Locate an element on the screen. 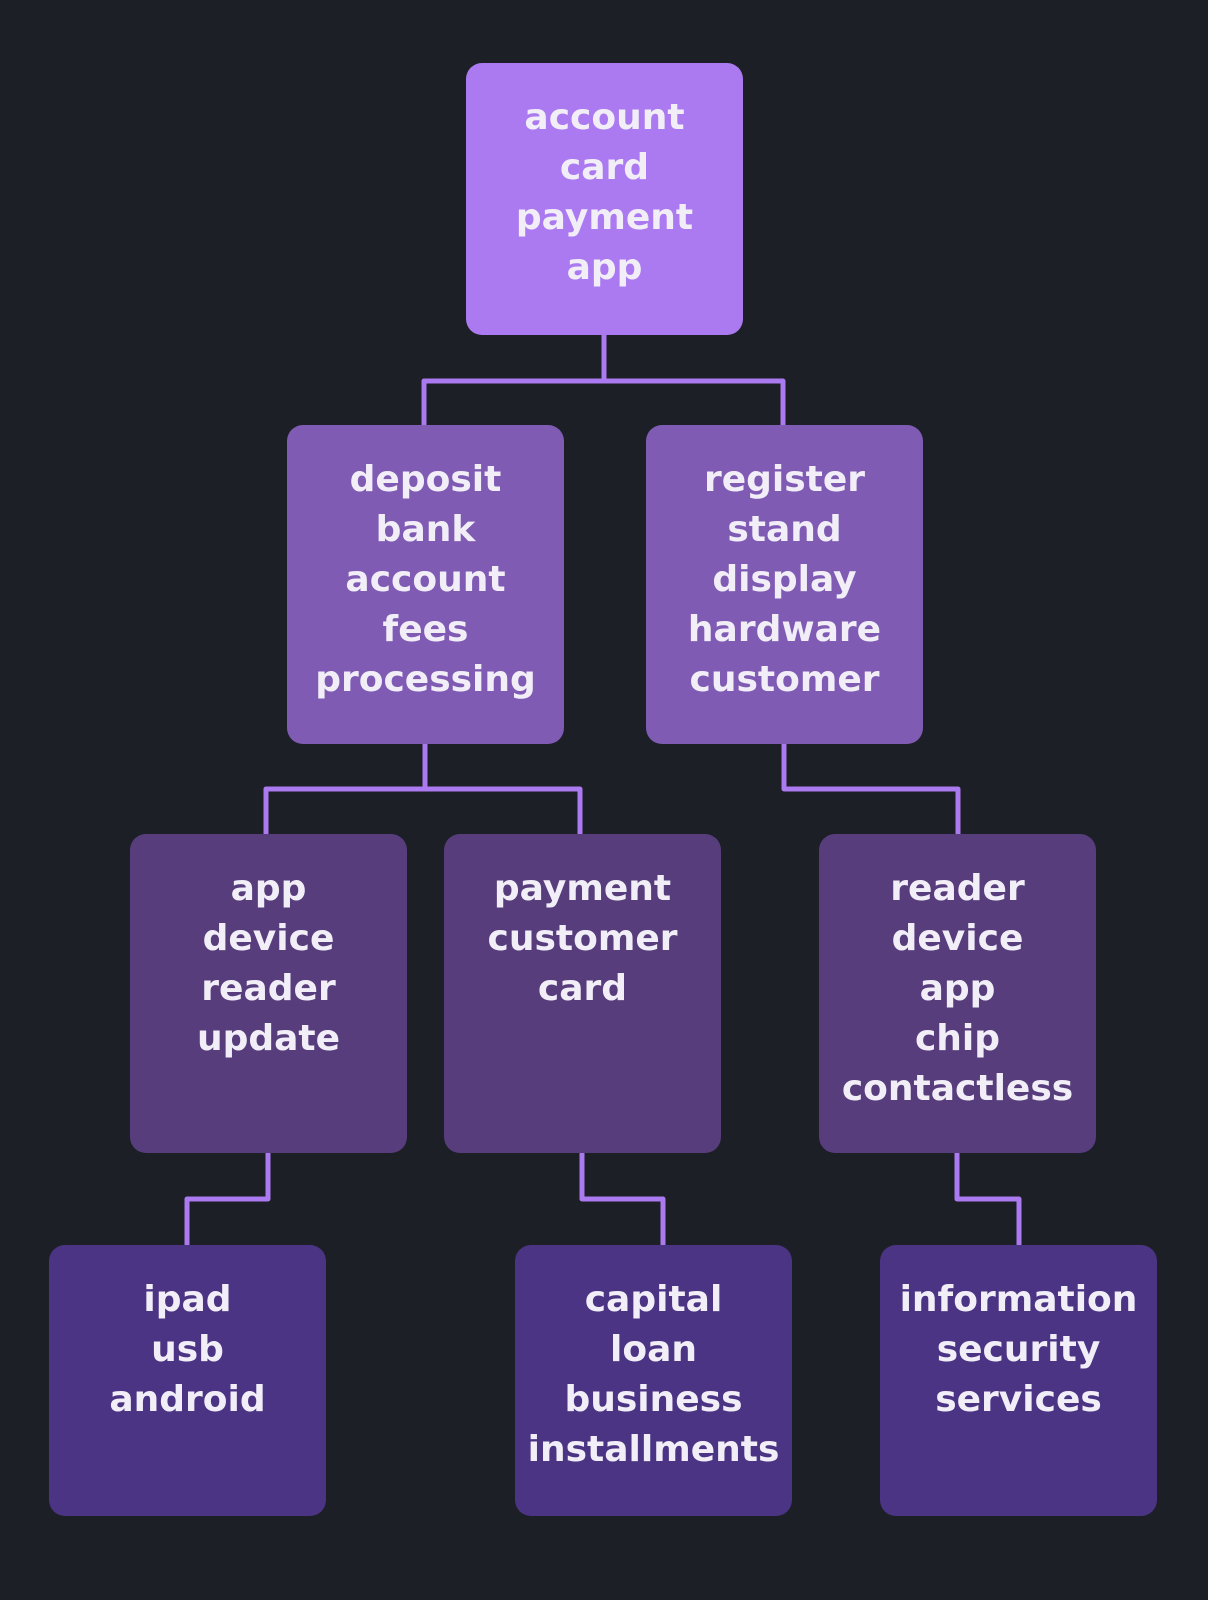 The width and height of the screenshot is (1208, 1600). node-term: contactless is located at coordinates (957, 1088).